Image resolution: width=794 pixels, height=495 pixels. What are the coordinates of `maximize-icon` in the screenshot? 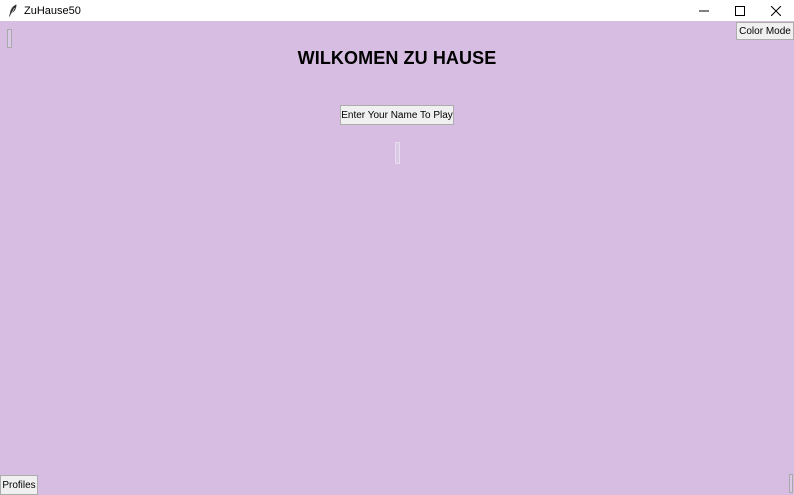 It's located at (740, 10).